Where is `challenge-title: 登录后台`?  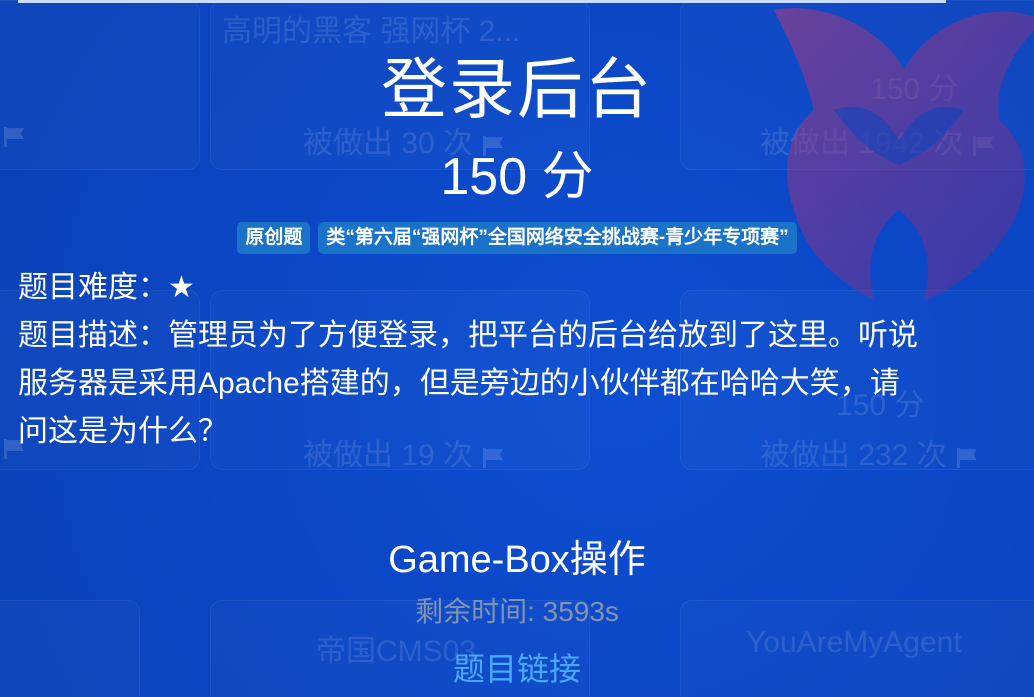
challenge-title: 登录后台 is located at coordinates (517, 89).